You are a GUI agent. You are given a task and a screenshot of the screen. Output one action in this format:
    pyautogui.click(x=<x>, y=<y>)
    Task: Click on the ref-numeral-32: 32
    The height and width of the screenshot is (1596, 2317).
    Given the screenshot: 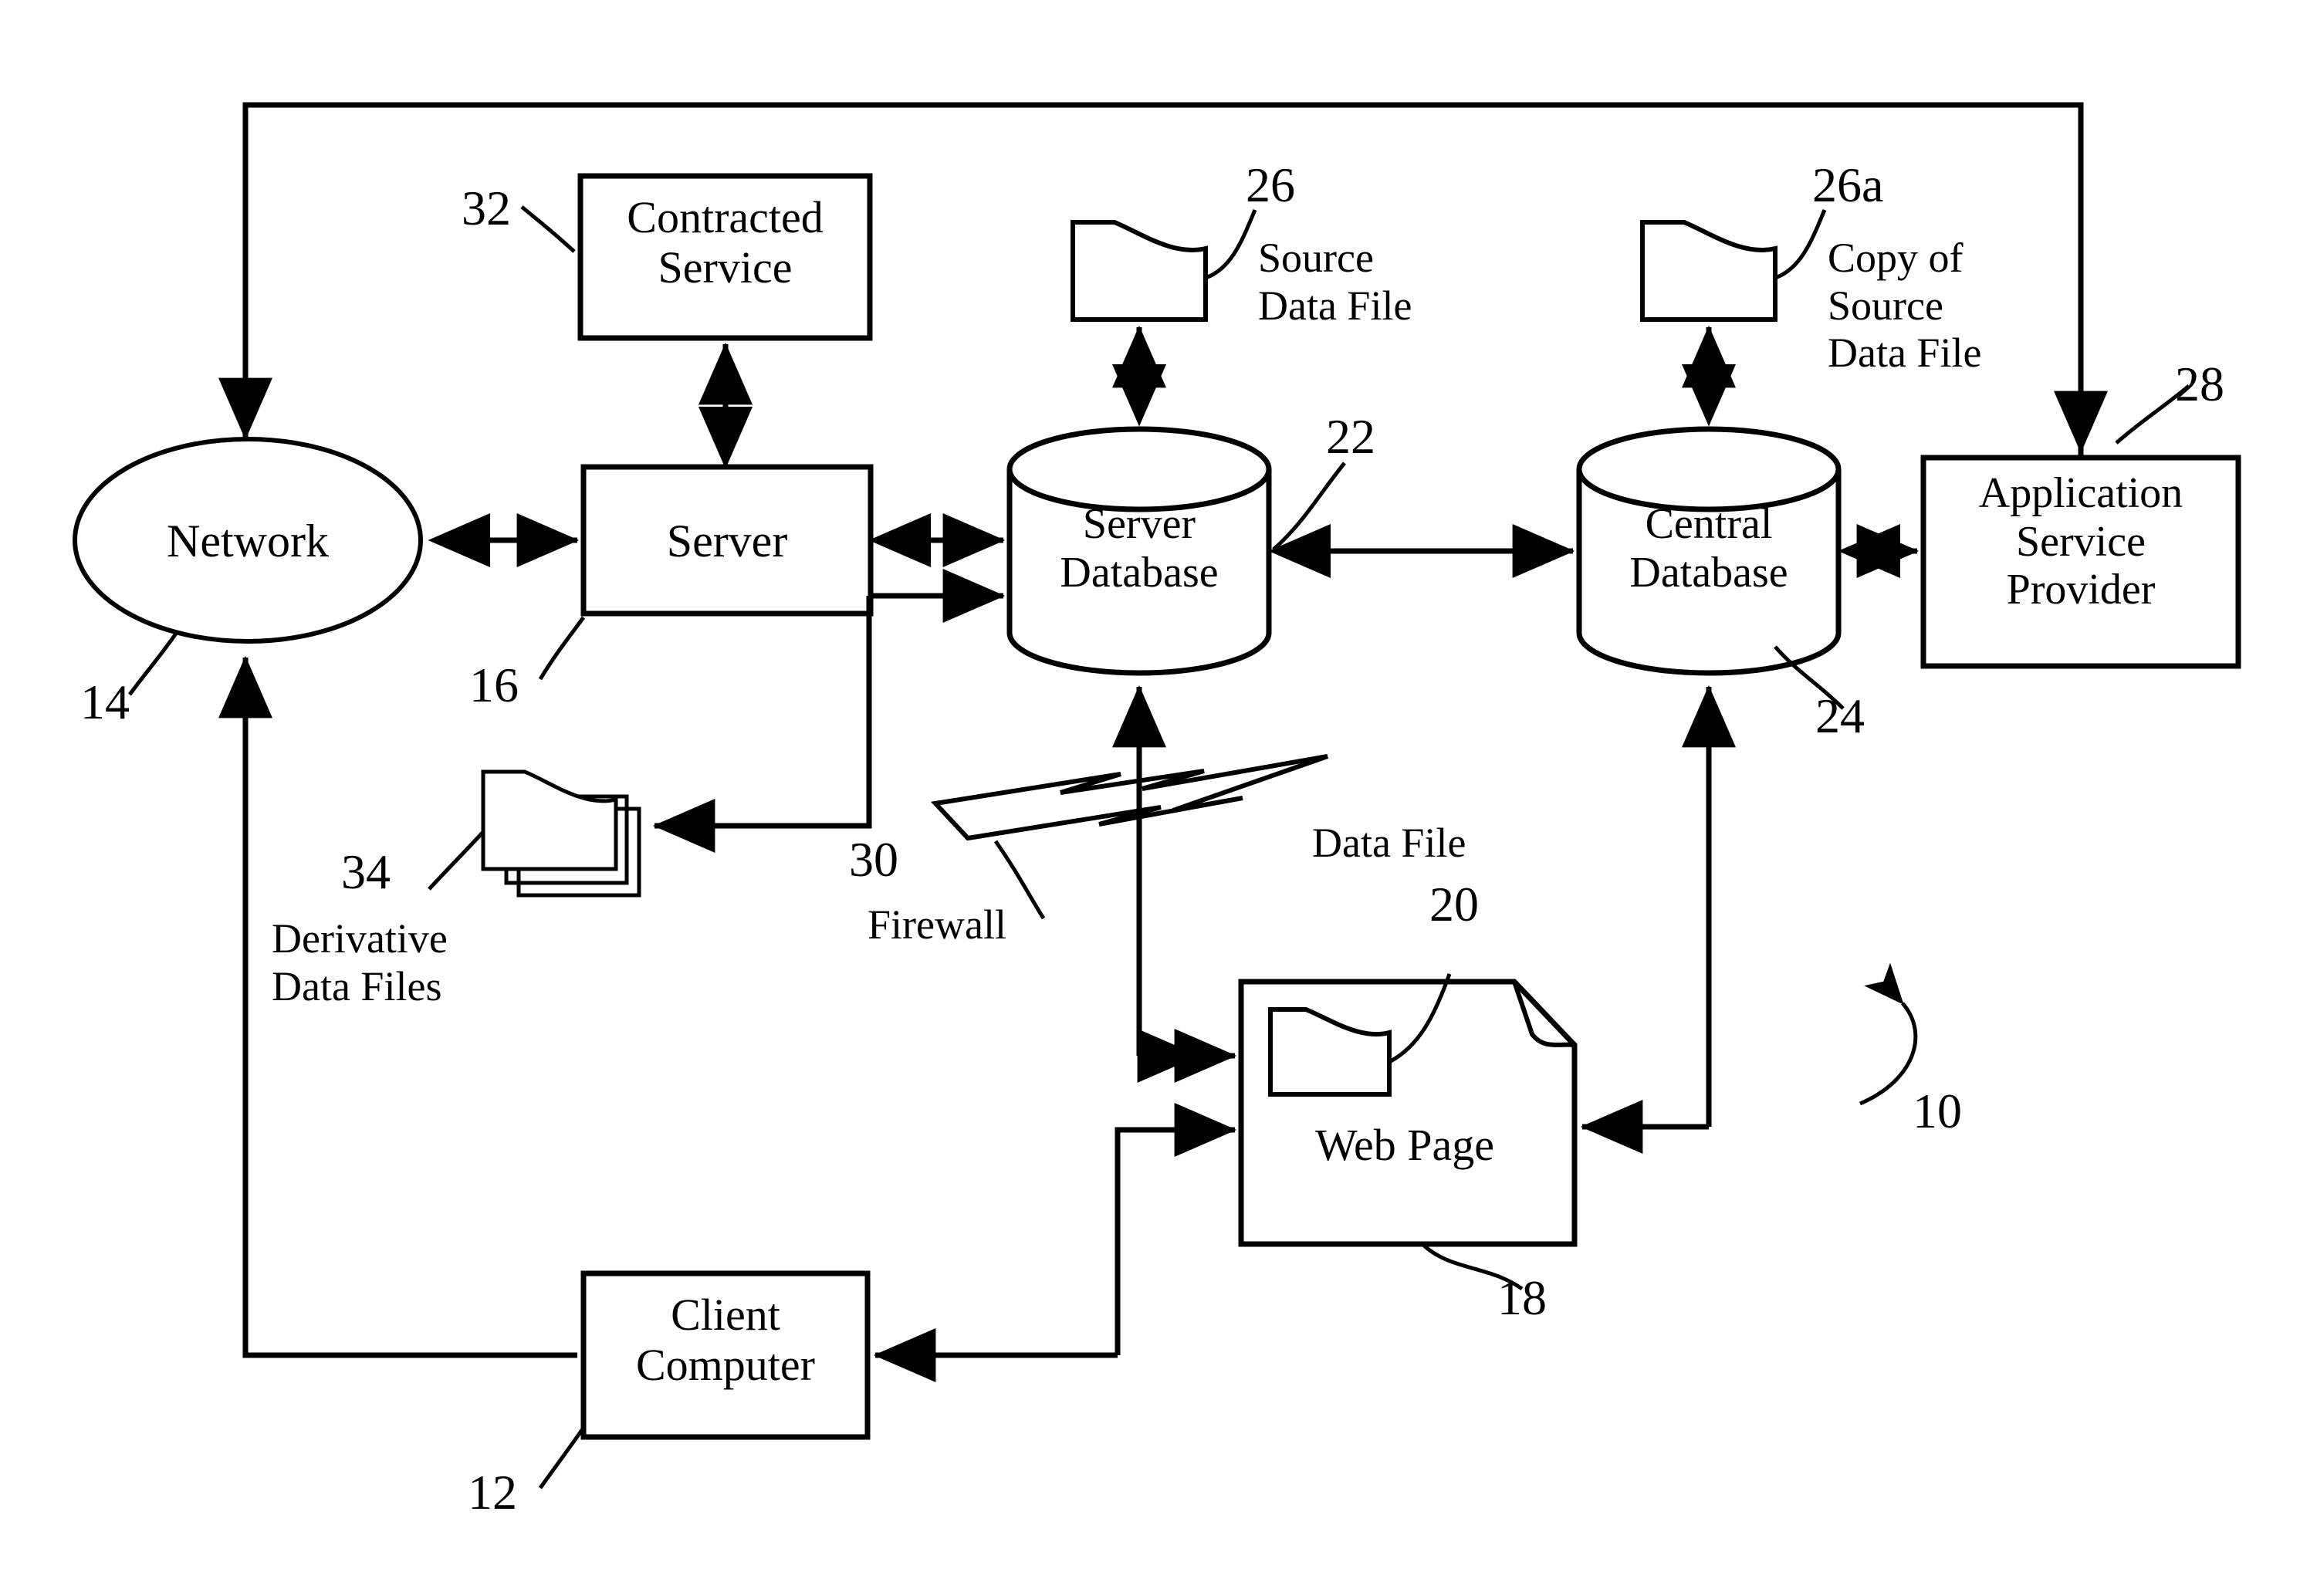 What is the action you would take?
    pyautogui.click(x=486, y=208)
    